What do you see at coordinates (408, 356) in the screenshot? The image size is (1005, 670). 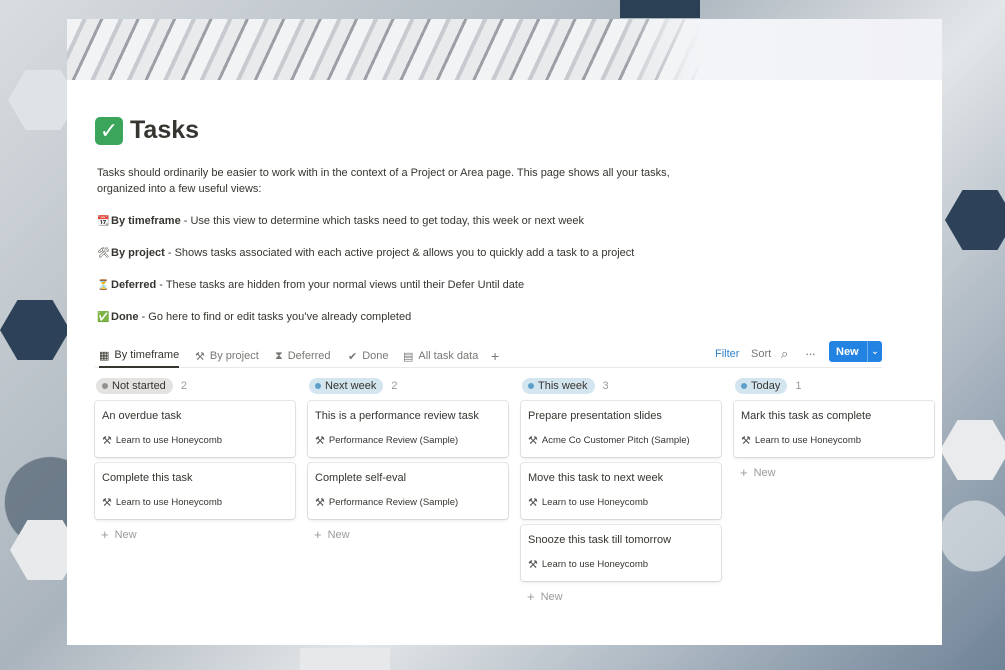 I see `table-icon: ▤` at bounding box center [408, 356].